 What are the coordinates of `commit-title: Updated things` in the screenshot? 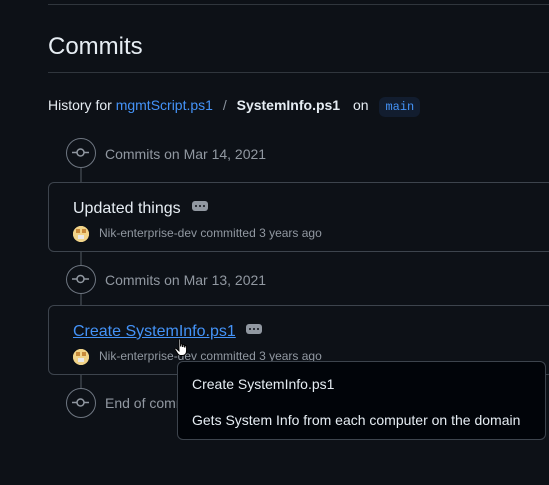 It's located at (127, 209).